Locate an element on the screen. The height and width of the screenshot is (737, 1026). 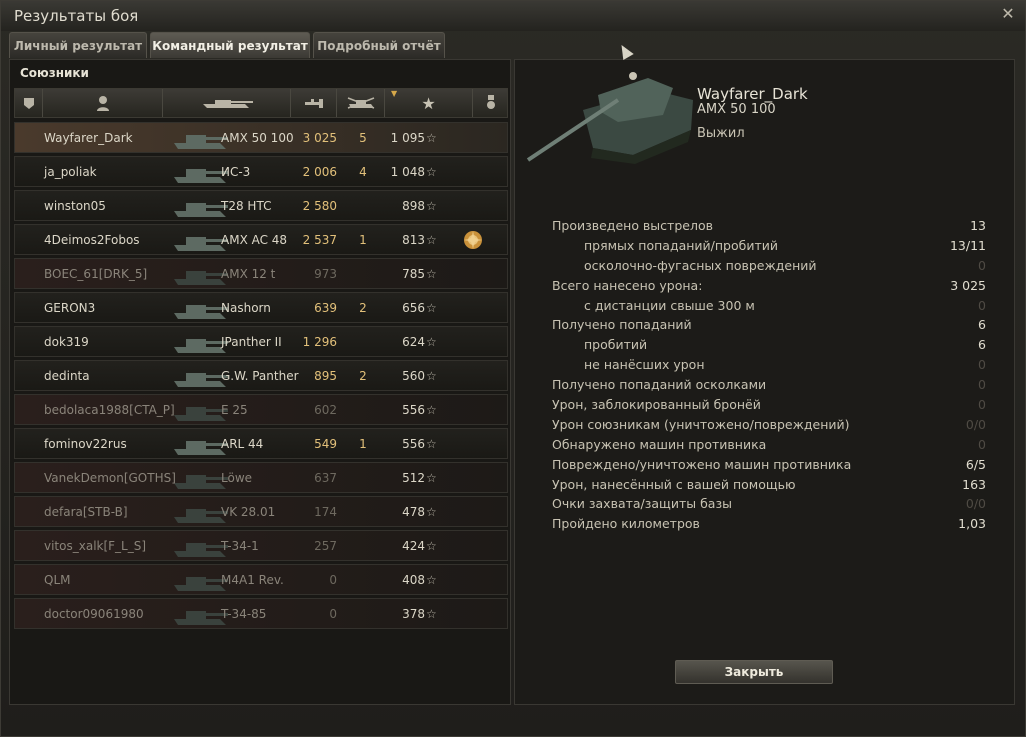
stat-row: с дистанции свыше 300 м 0 is located at coordinates (769, 307).